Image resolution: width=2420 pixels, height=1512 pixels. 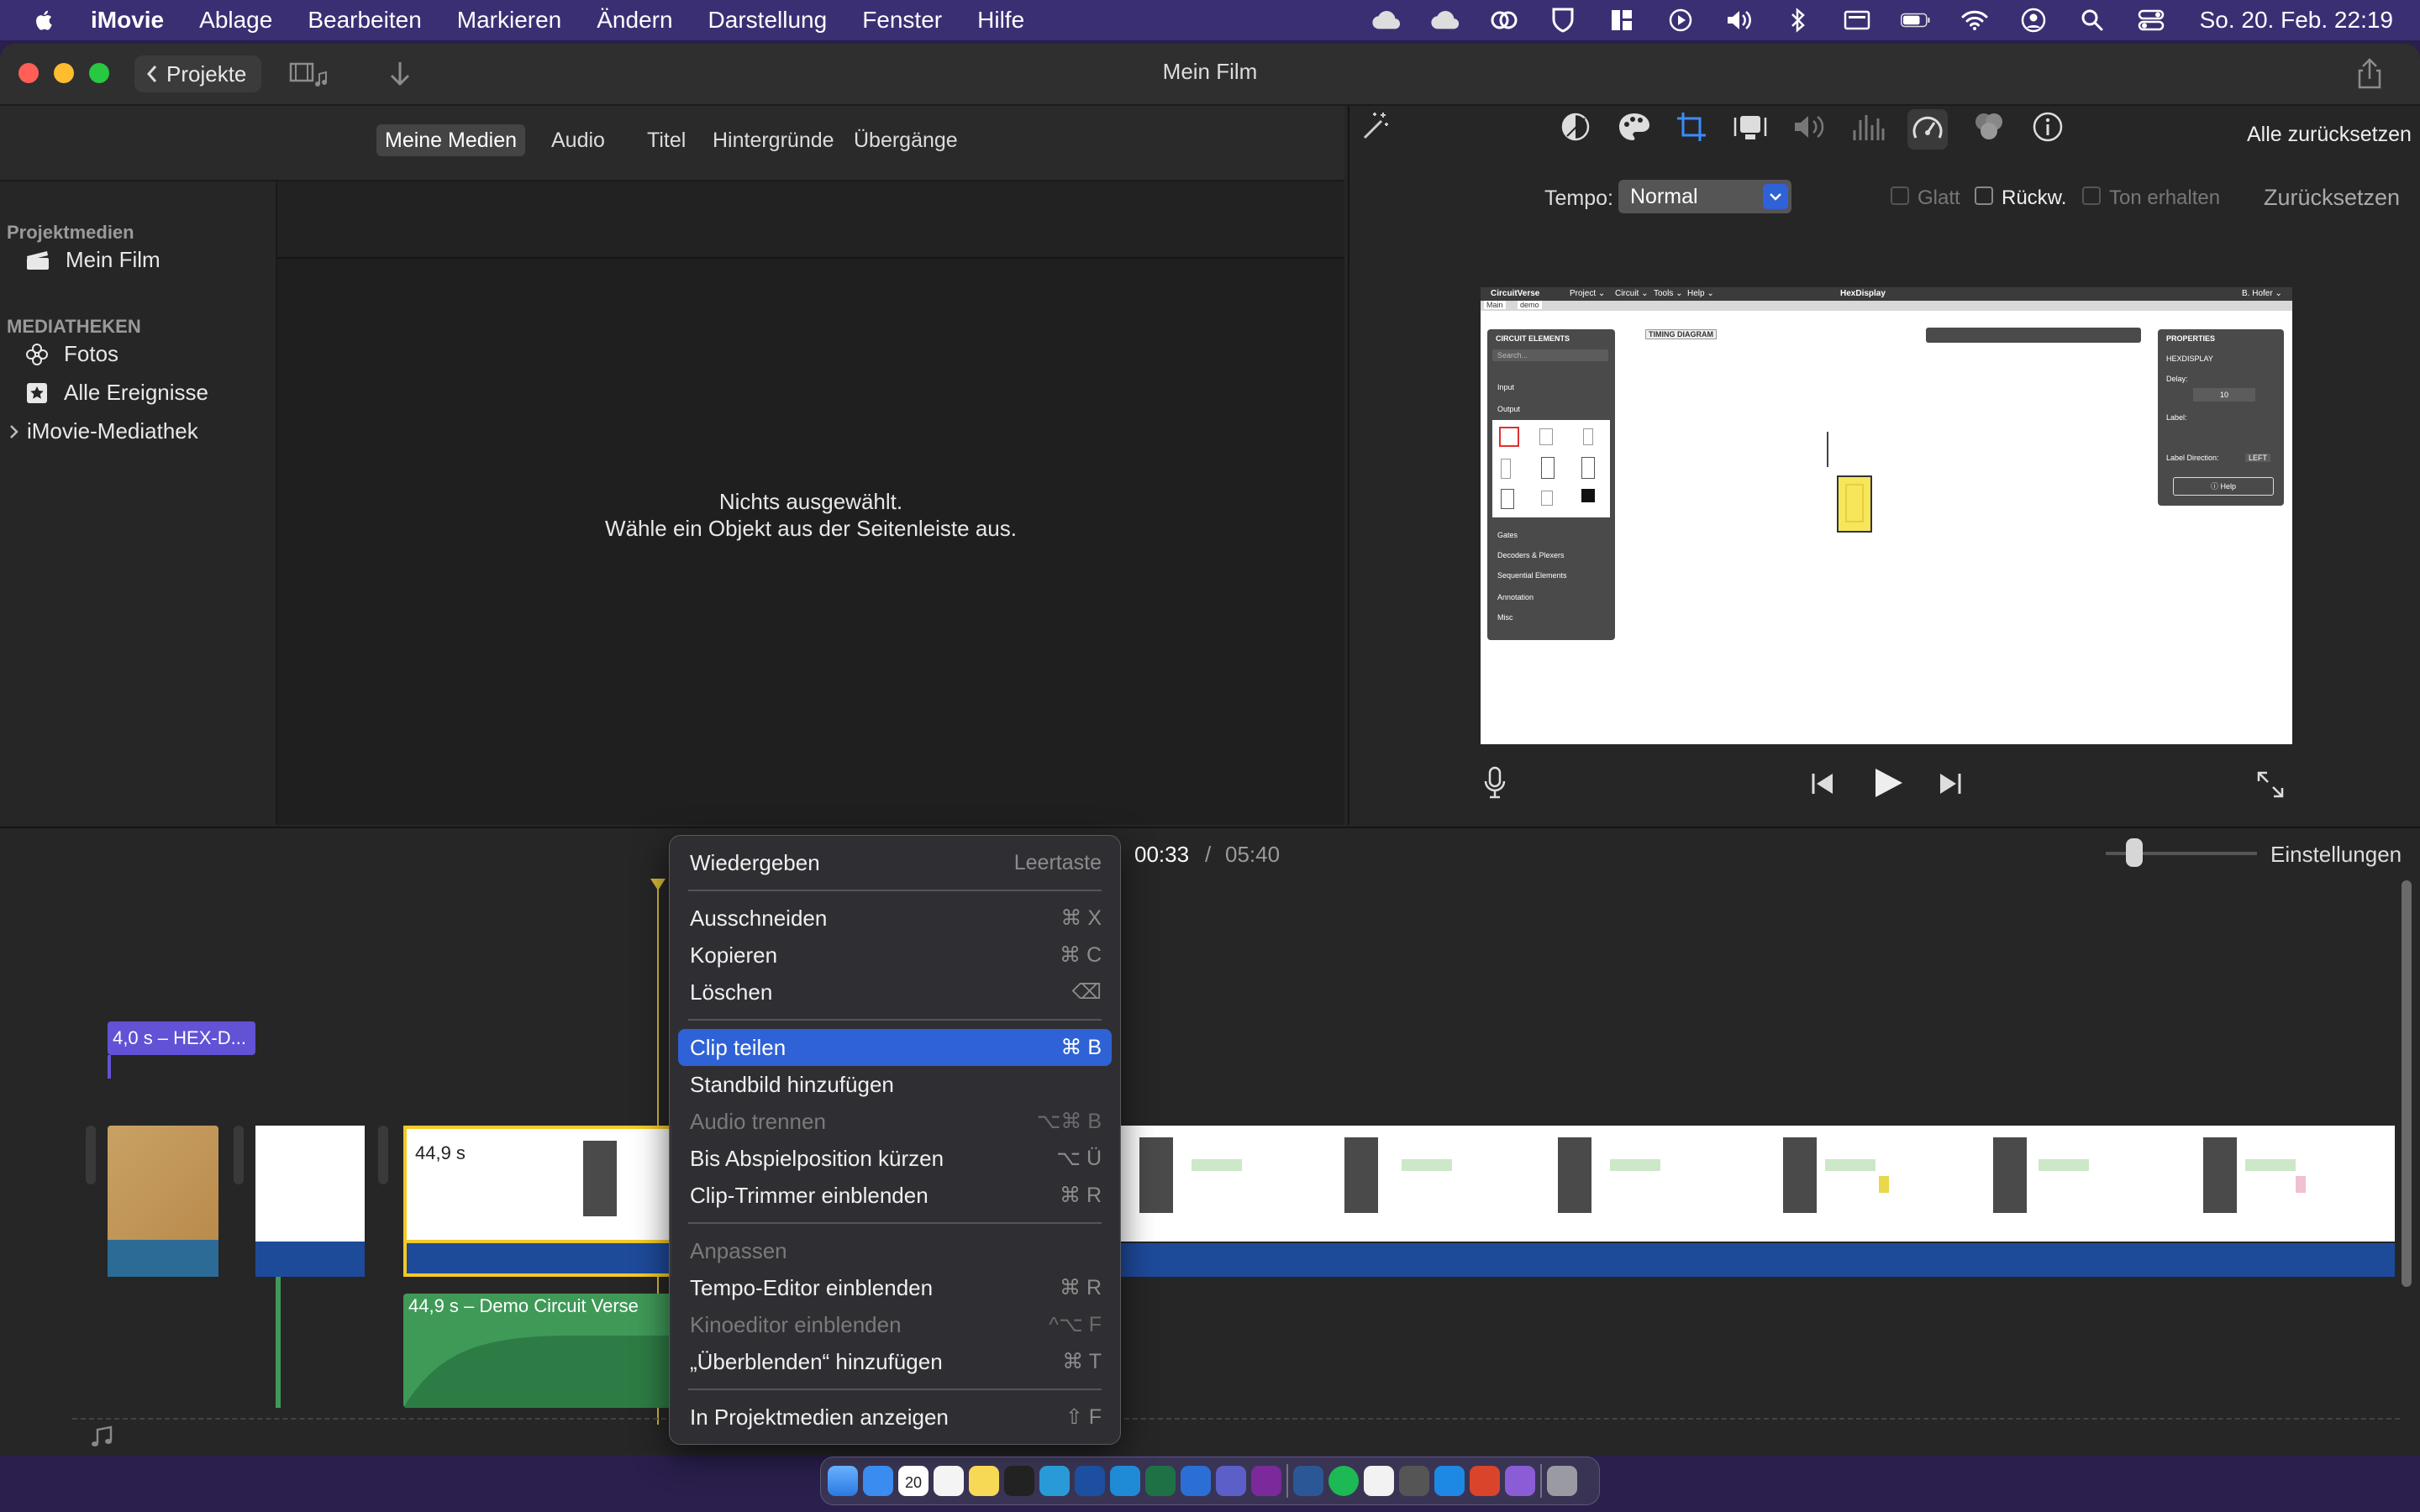 What do you see at coordinates (2332, 198) in the screenshot?
I see `reset-speed-button: Zurücksetzen` at bounding box center [2332, 198].